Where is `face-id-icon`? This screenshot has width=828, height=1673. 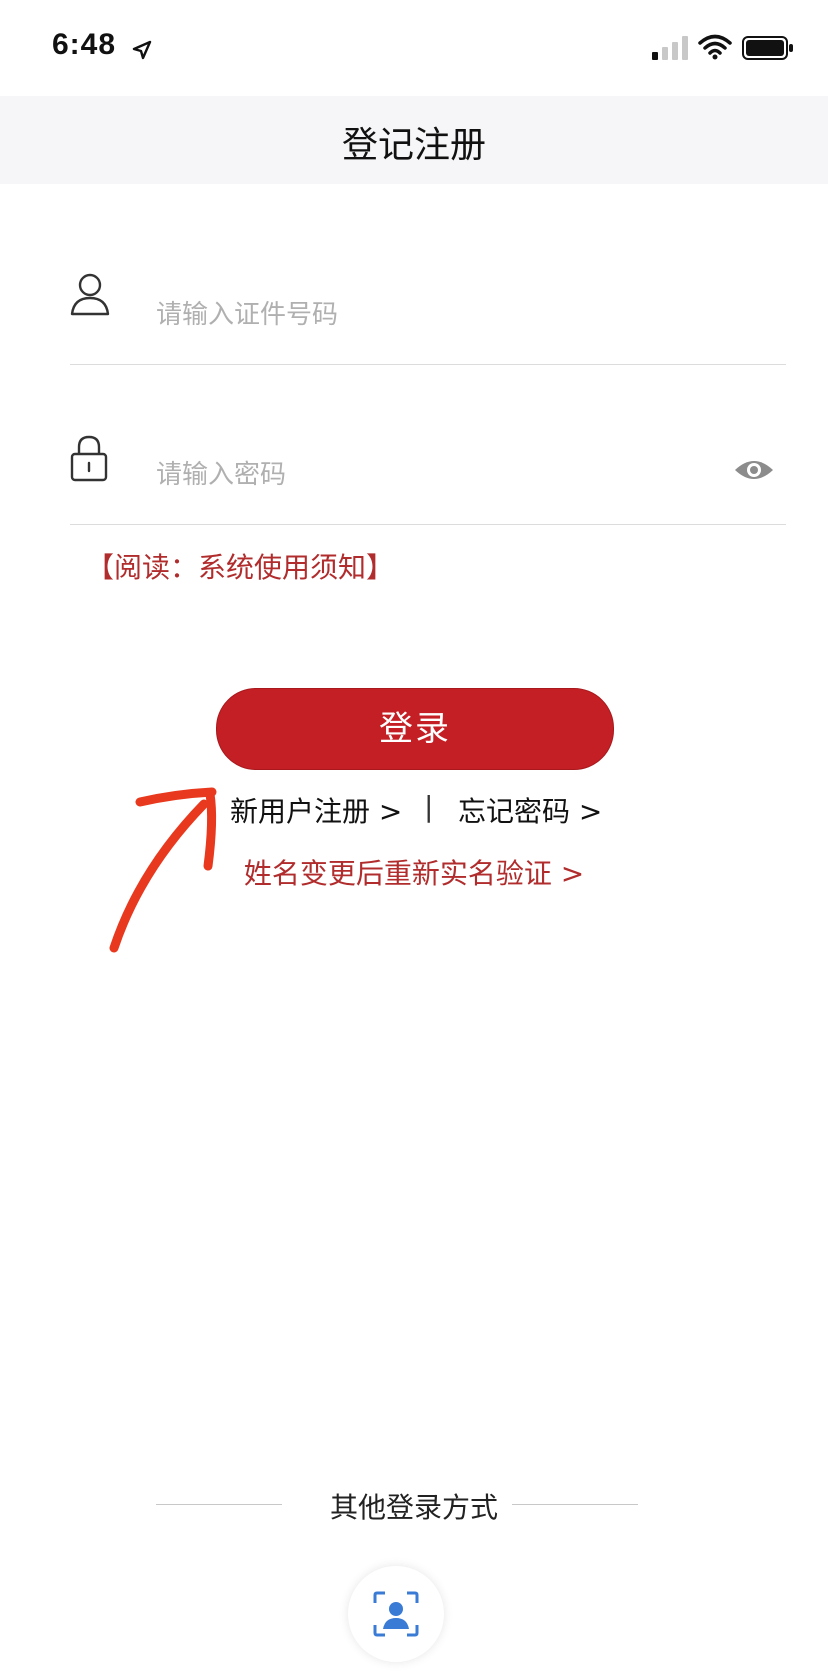 face-id-icon is located at coordinates (396, 1614).